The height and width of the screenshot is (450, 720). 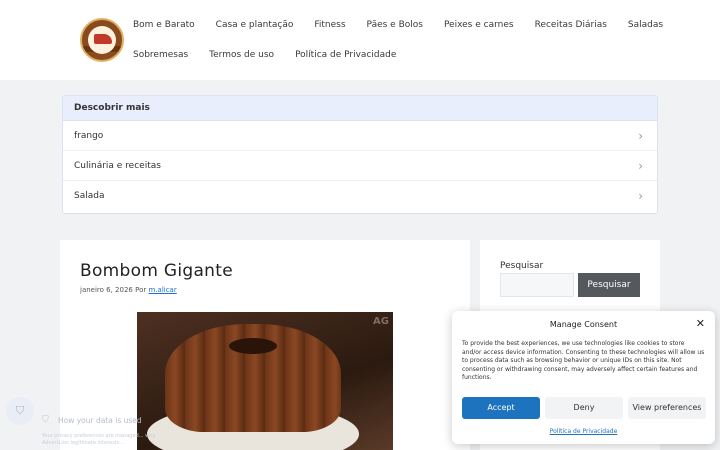 What do you see at coordinates (162, 290) in the screenshot?
I see `post-author-link: m.alicar` at bounding box center [162, 290].